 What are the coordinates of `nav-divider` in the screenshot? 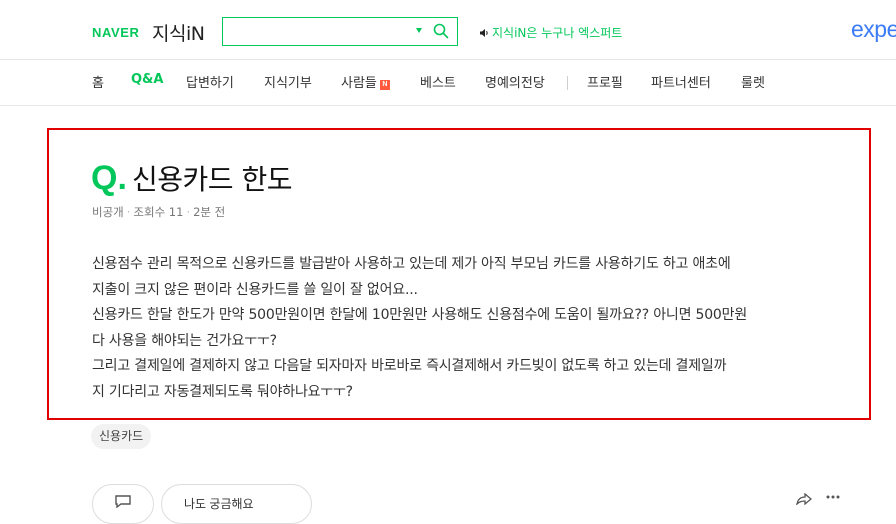 It's located at (567, 83).